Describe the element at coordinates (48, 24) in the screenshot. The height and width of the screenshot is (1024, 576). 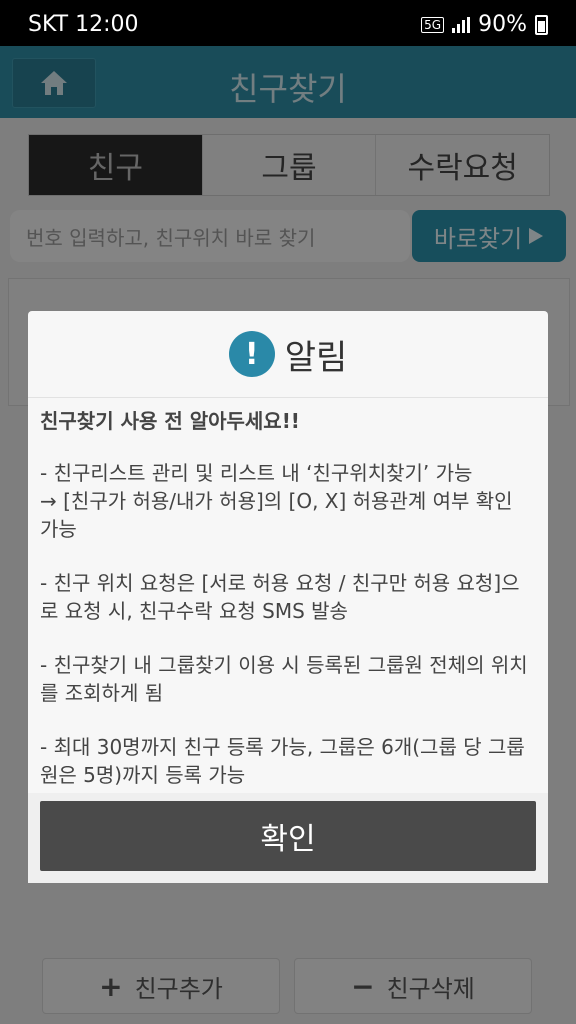
I see `carrier-text: SKT` at that location.